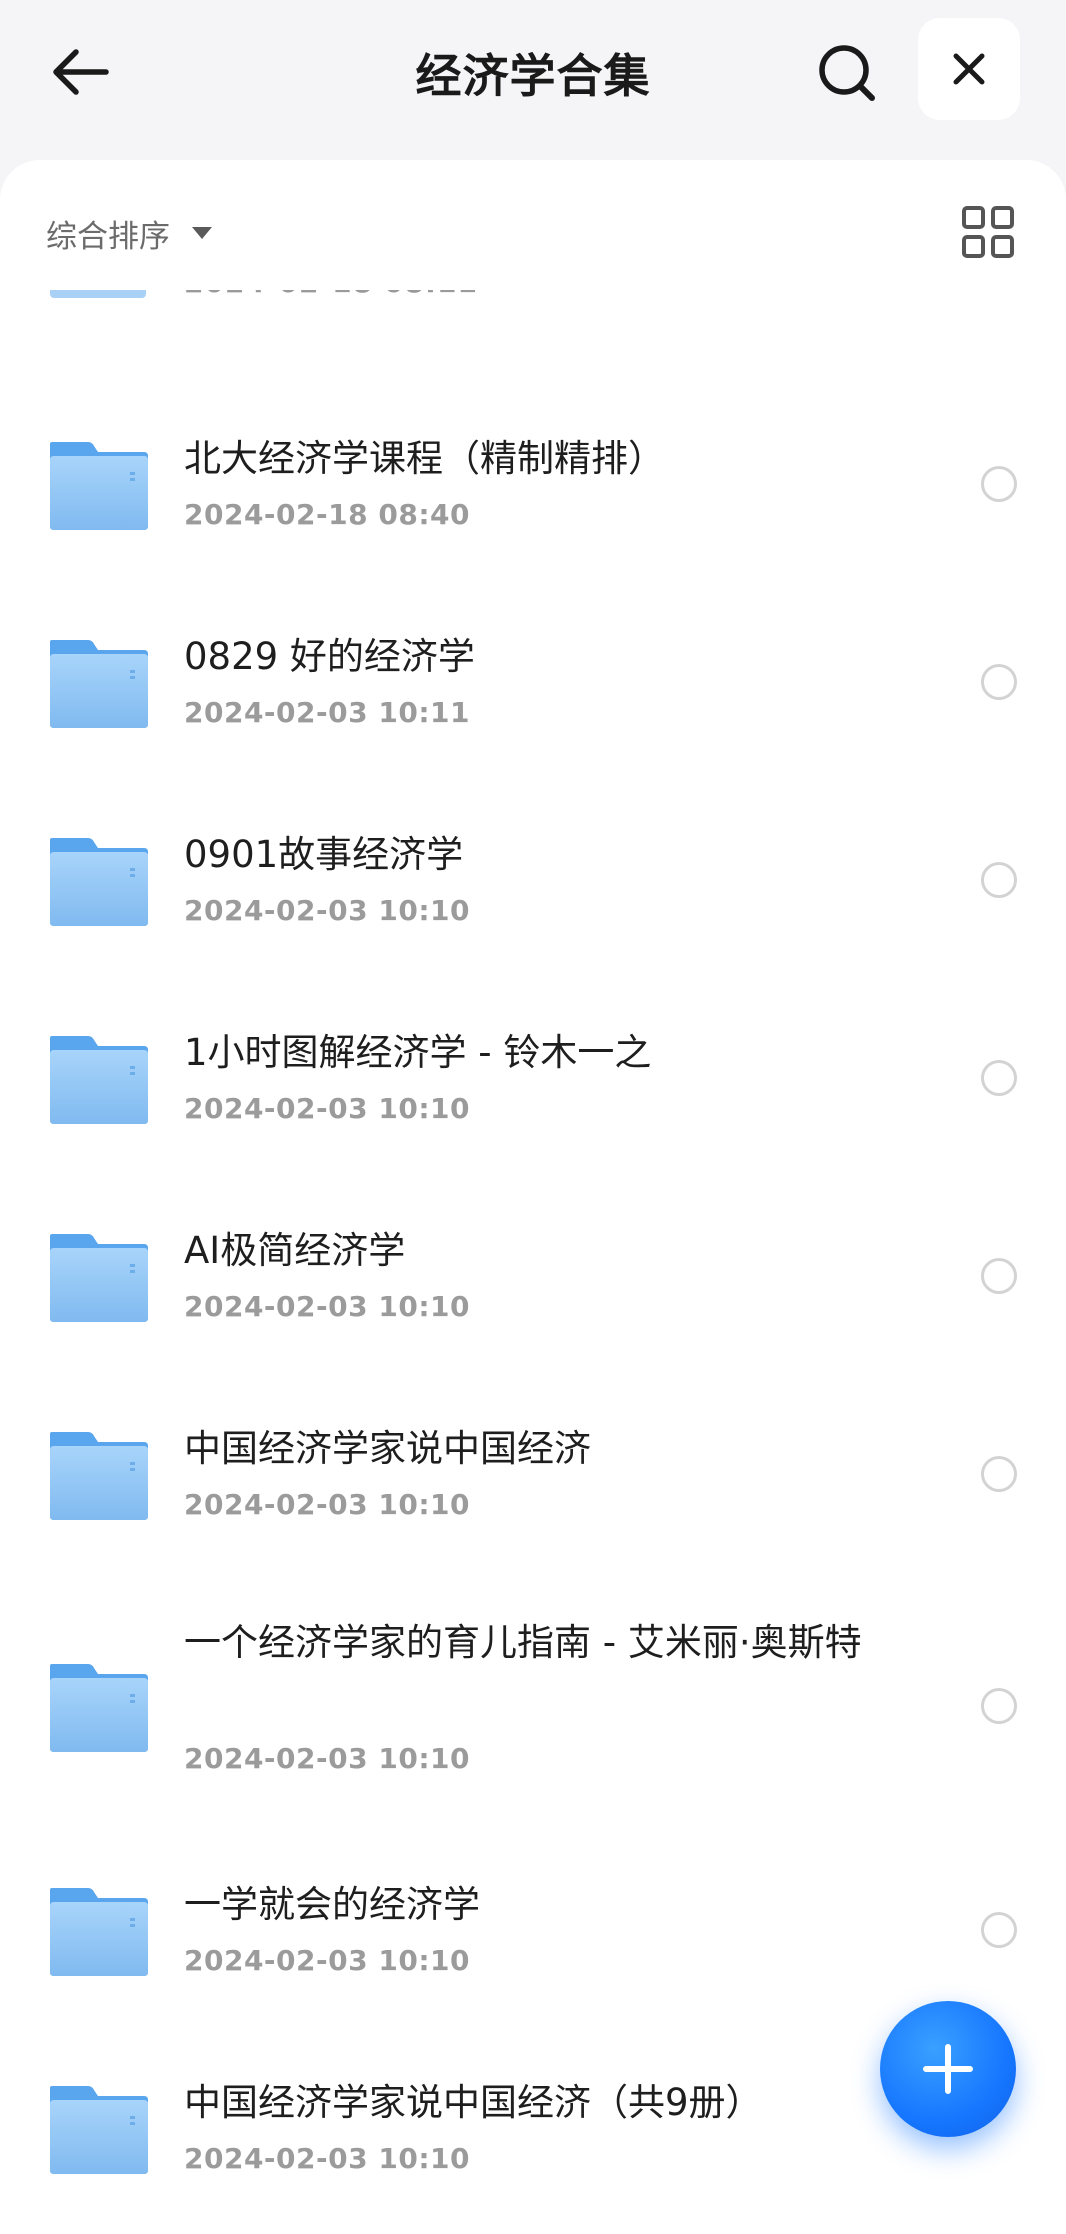  I want to click on item-name: 北大经济学课程（精制精排）, so click(424, 458).